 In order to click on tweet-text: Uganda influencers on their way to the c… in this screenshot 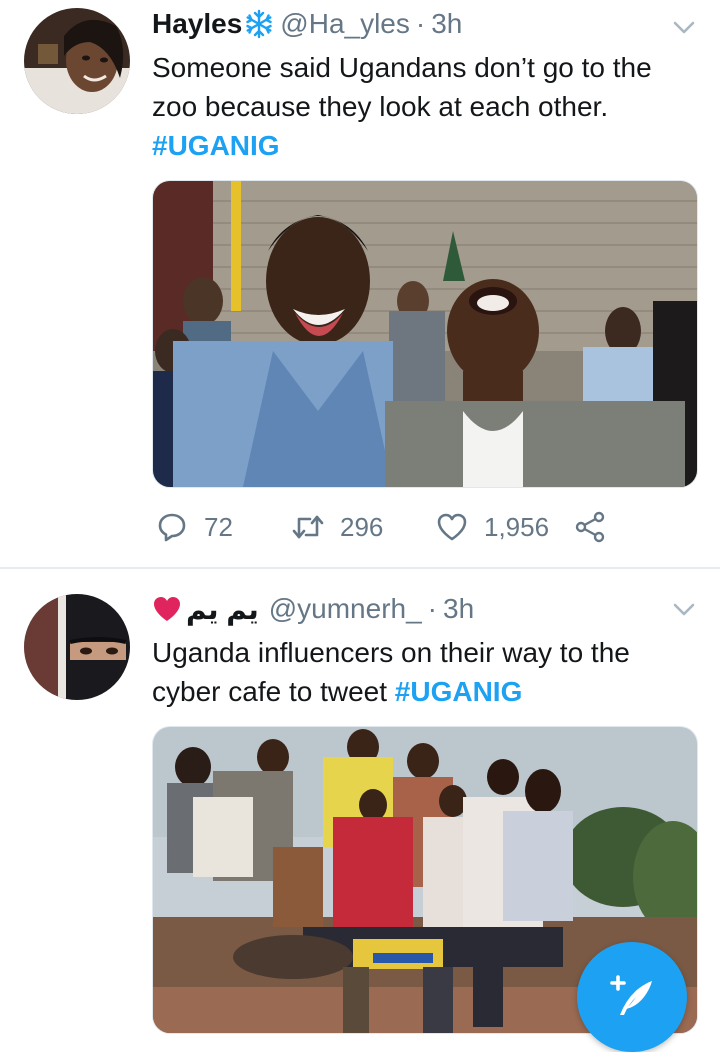, I will do `click(424, 672)`.